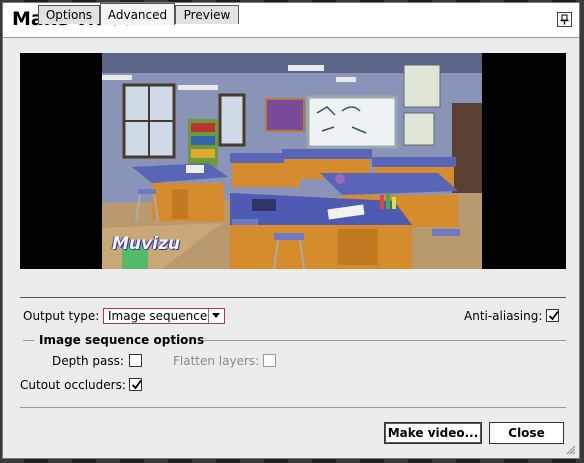 Image resolution: width=584 pixels, height=463 pixels. Describe the element at coordinates (552, 315) in the screenshot. I see `antialiasing-checkbox` at that location.